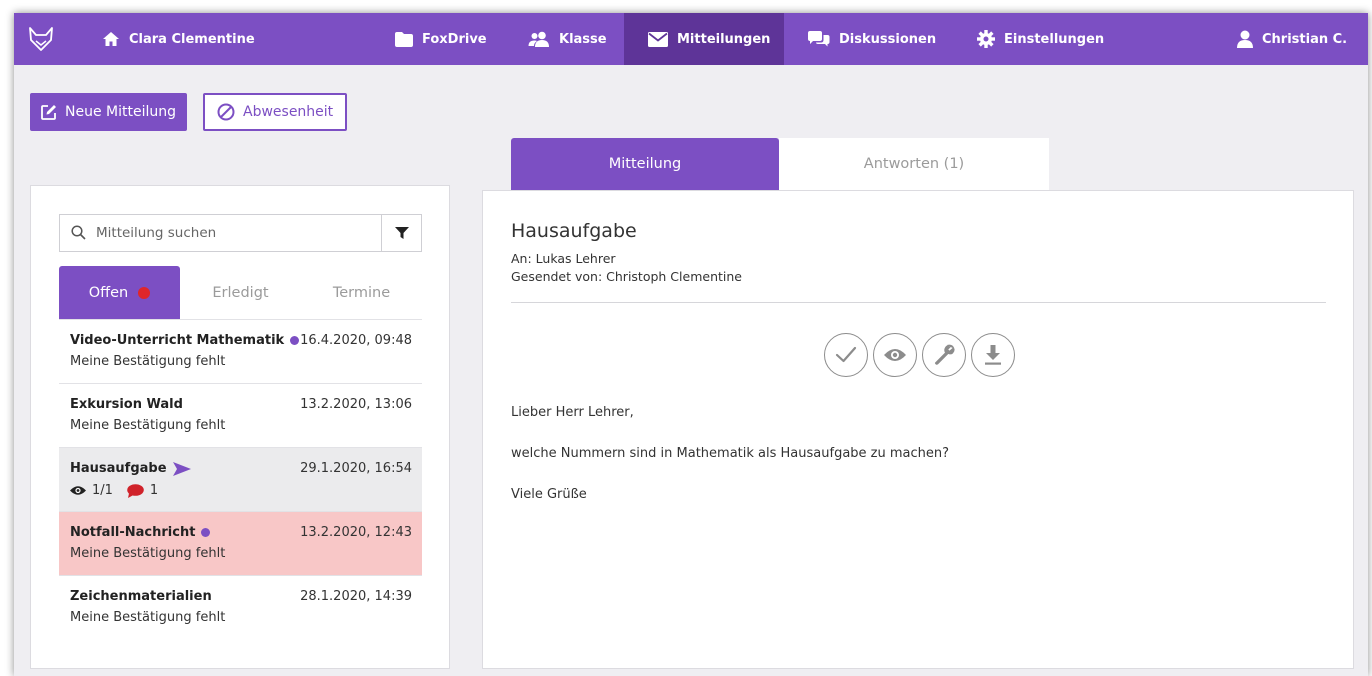 Image resolution: width=1372 pixels, height=676 pixels. Describe the element at coordinates (724, 39) in the screenshot. I see `nav-item-label: Mitteilungen` at that location.